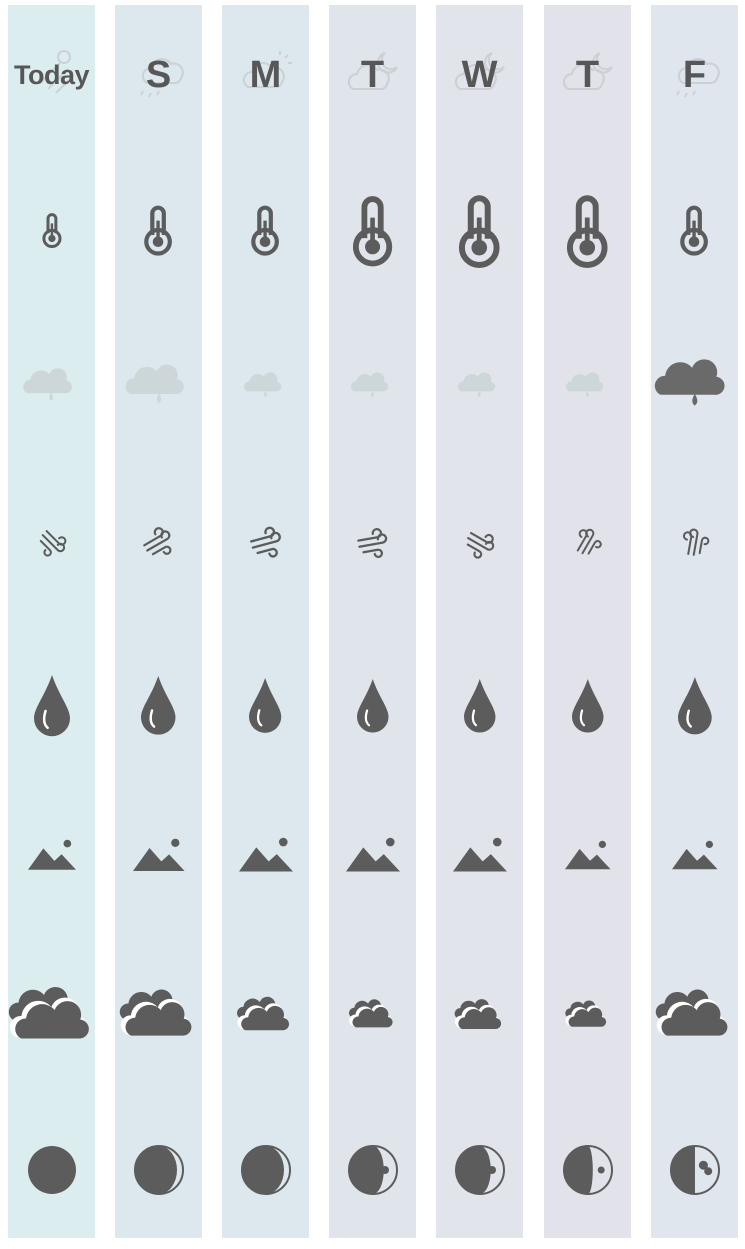 Image resolution: width=745 pixels, height=1249 pixels. I want to click on full-moon-icon, so click(51, 1170).